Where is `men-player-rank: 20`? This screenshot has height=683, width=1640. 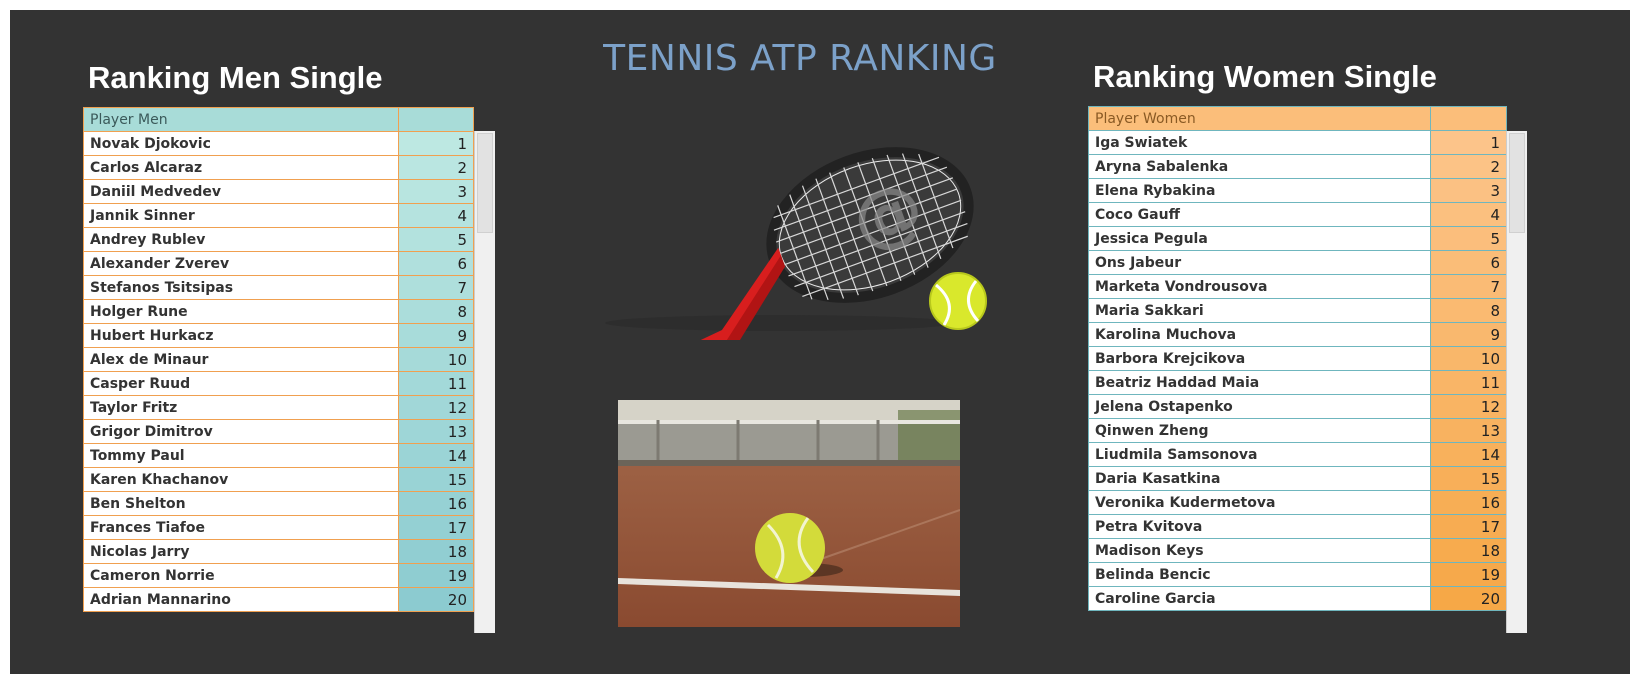 men-player-rank: 20 is located at coordinates (436, 599).